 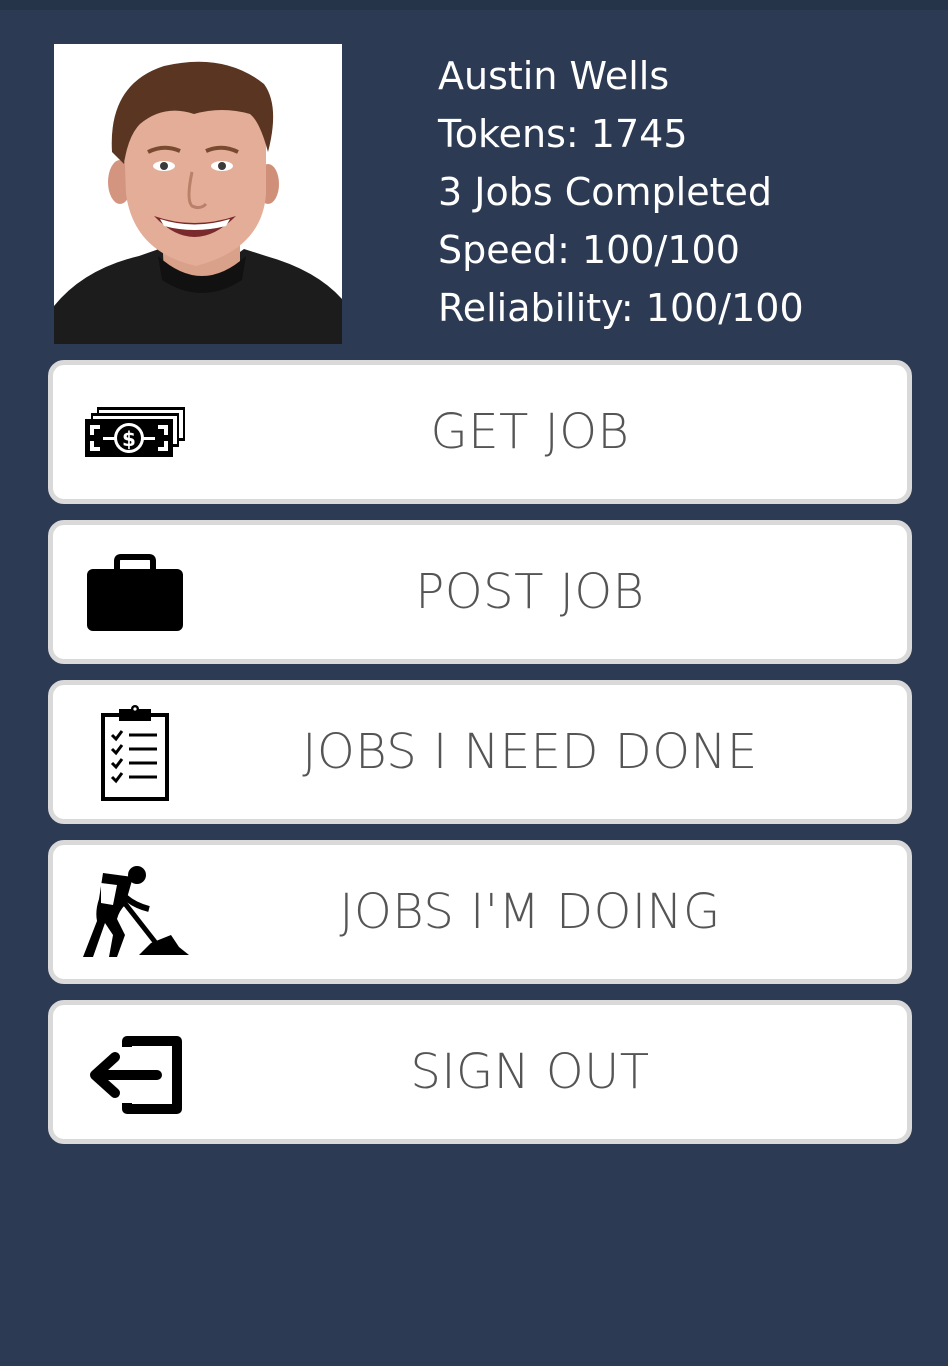 I want to click on avatar, so click(x=198, y=194).